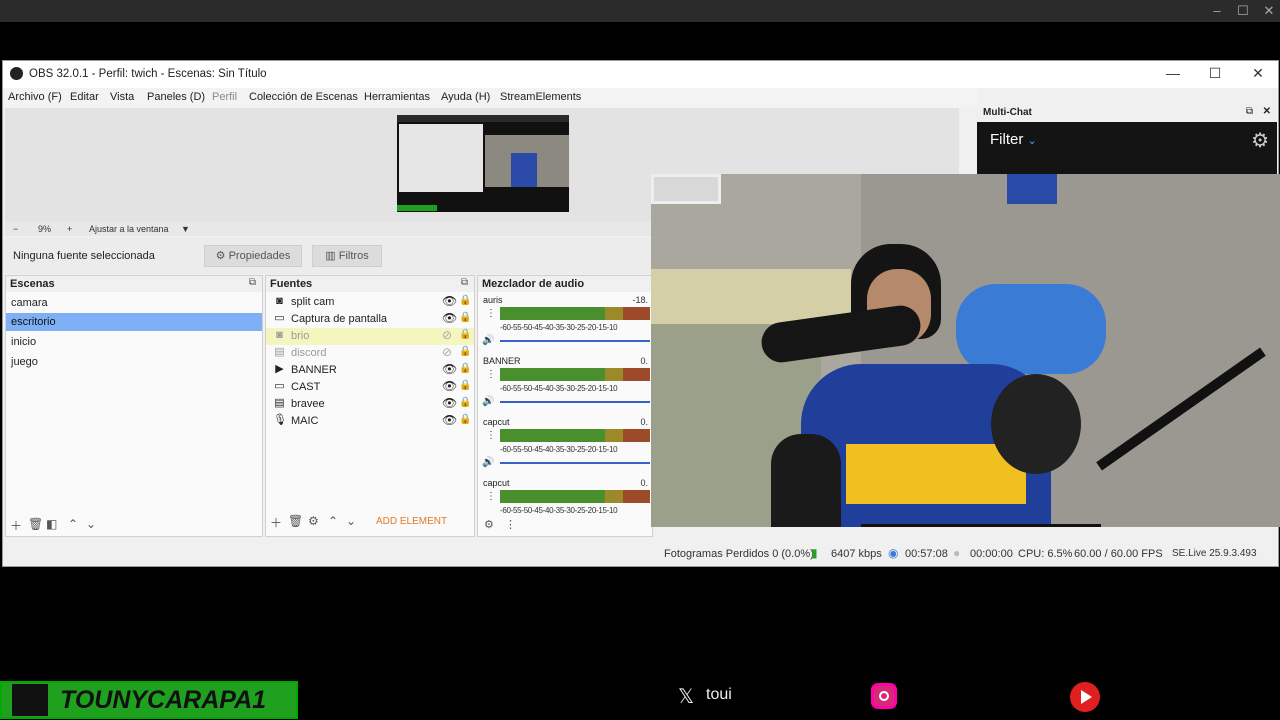  Describe the element at coordinates (347, 256) in the screenshot. I see `filters-button: ▥ Filtros` at that location.